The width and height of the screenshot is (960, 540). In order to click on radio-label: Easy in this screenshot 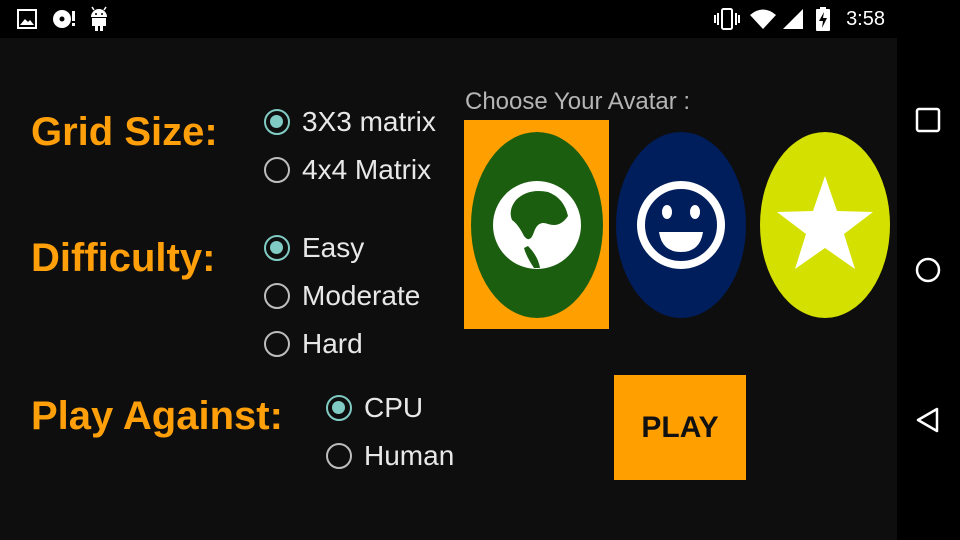, I will do `click(333, 247)`.